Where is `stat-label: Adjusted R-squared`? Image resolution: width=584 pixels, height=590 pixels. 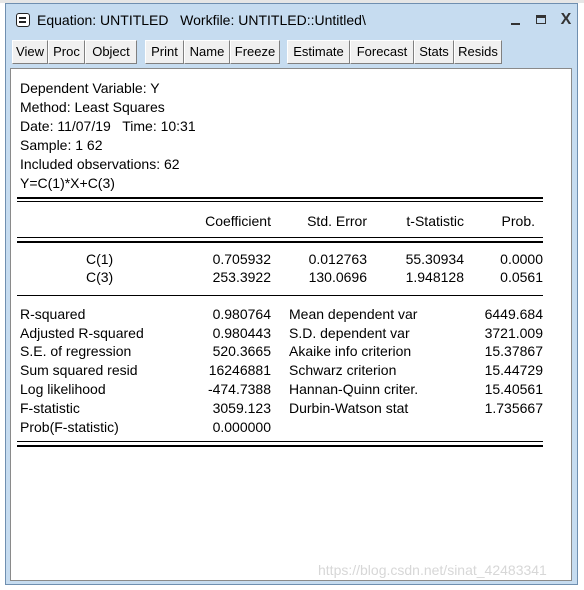 stat-label: Adjusted R-squared is located at coordinates (82, 333).